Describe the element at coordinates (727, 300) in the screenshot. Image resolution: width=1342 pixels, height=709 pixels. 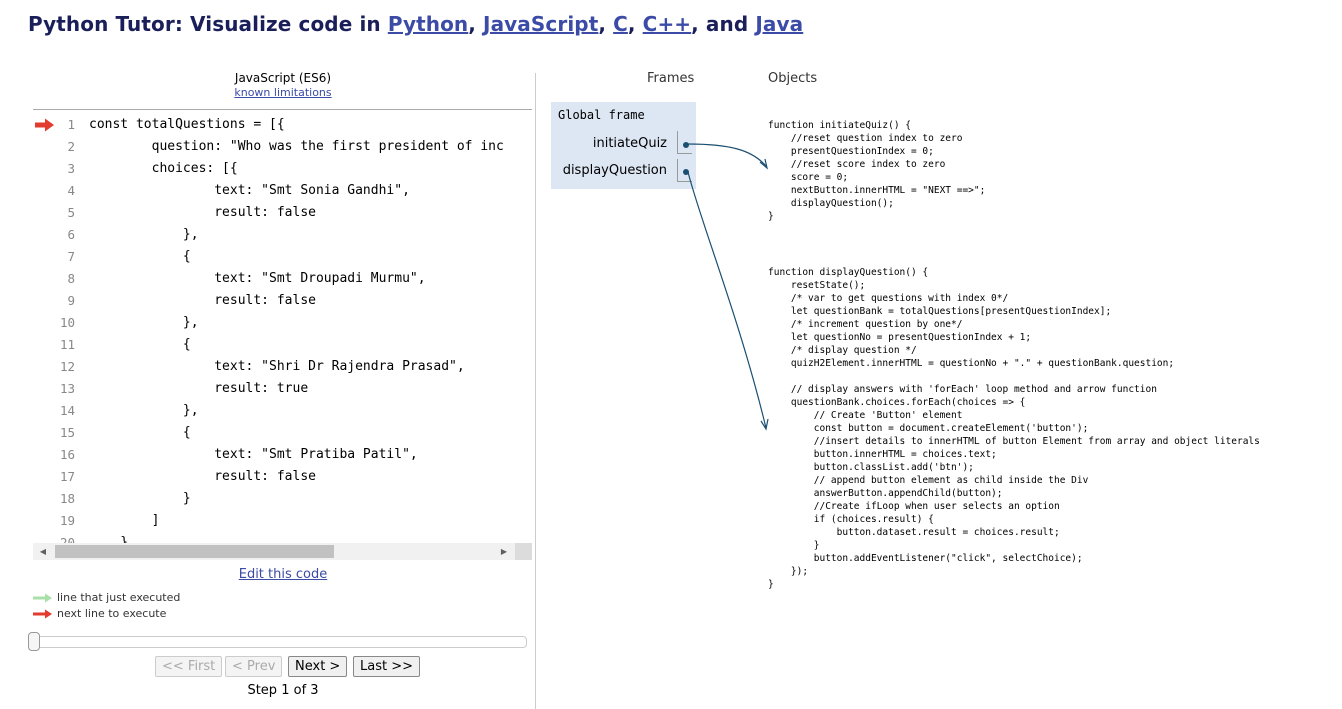
I see `pointer-arrow-displayquestion` at that location.